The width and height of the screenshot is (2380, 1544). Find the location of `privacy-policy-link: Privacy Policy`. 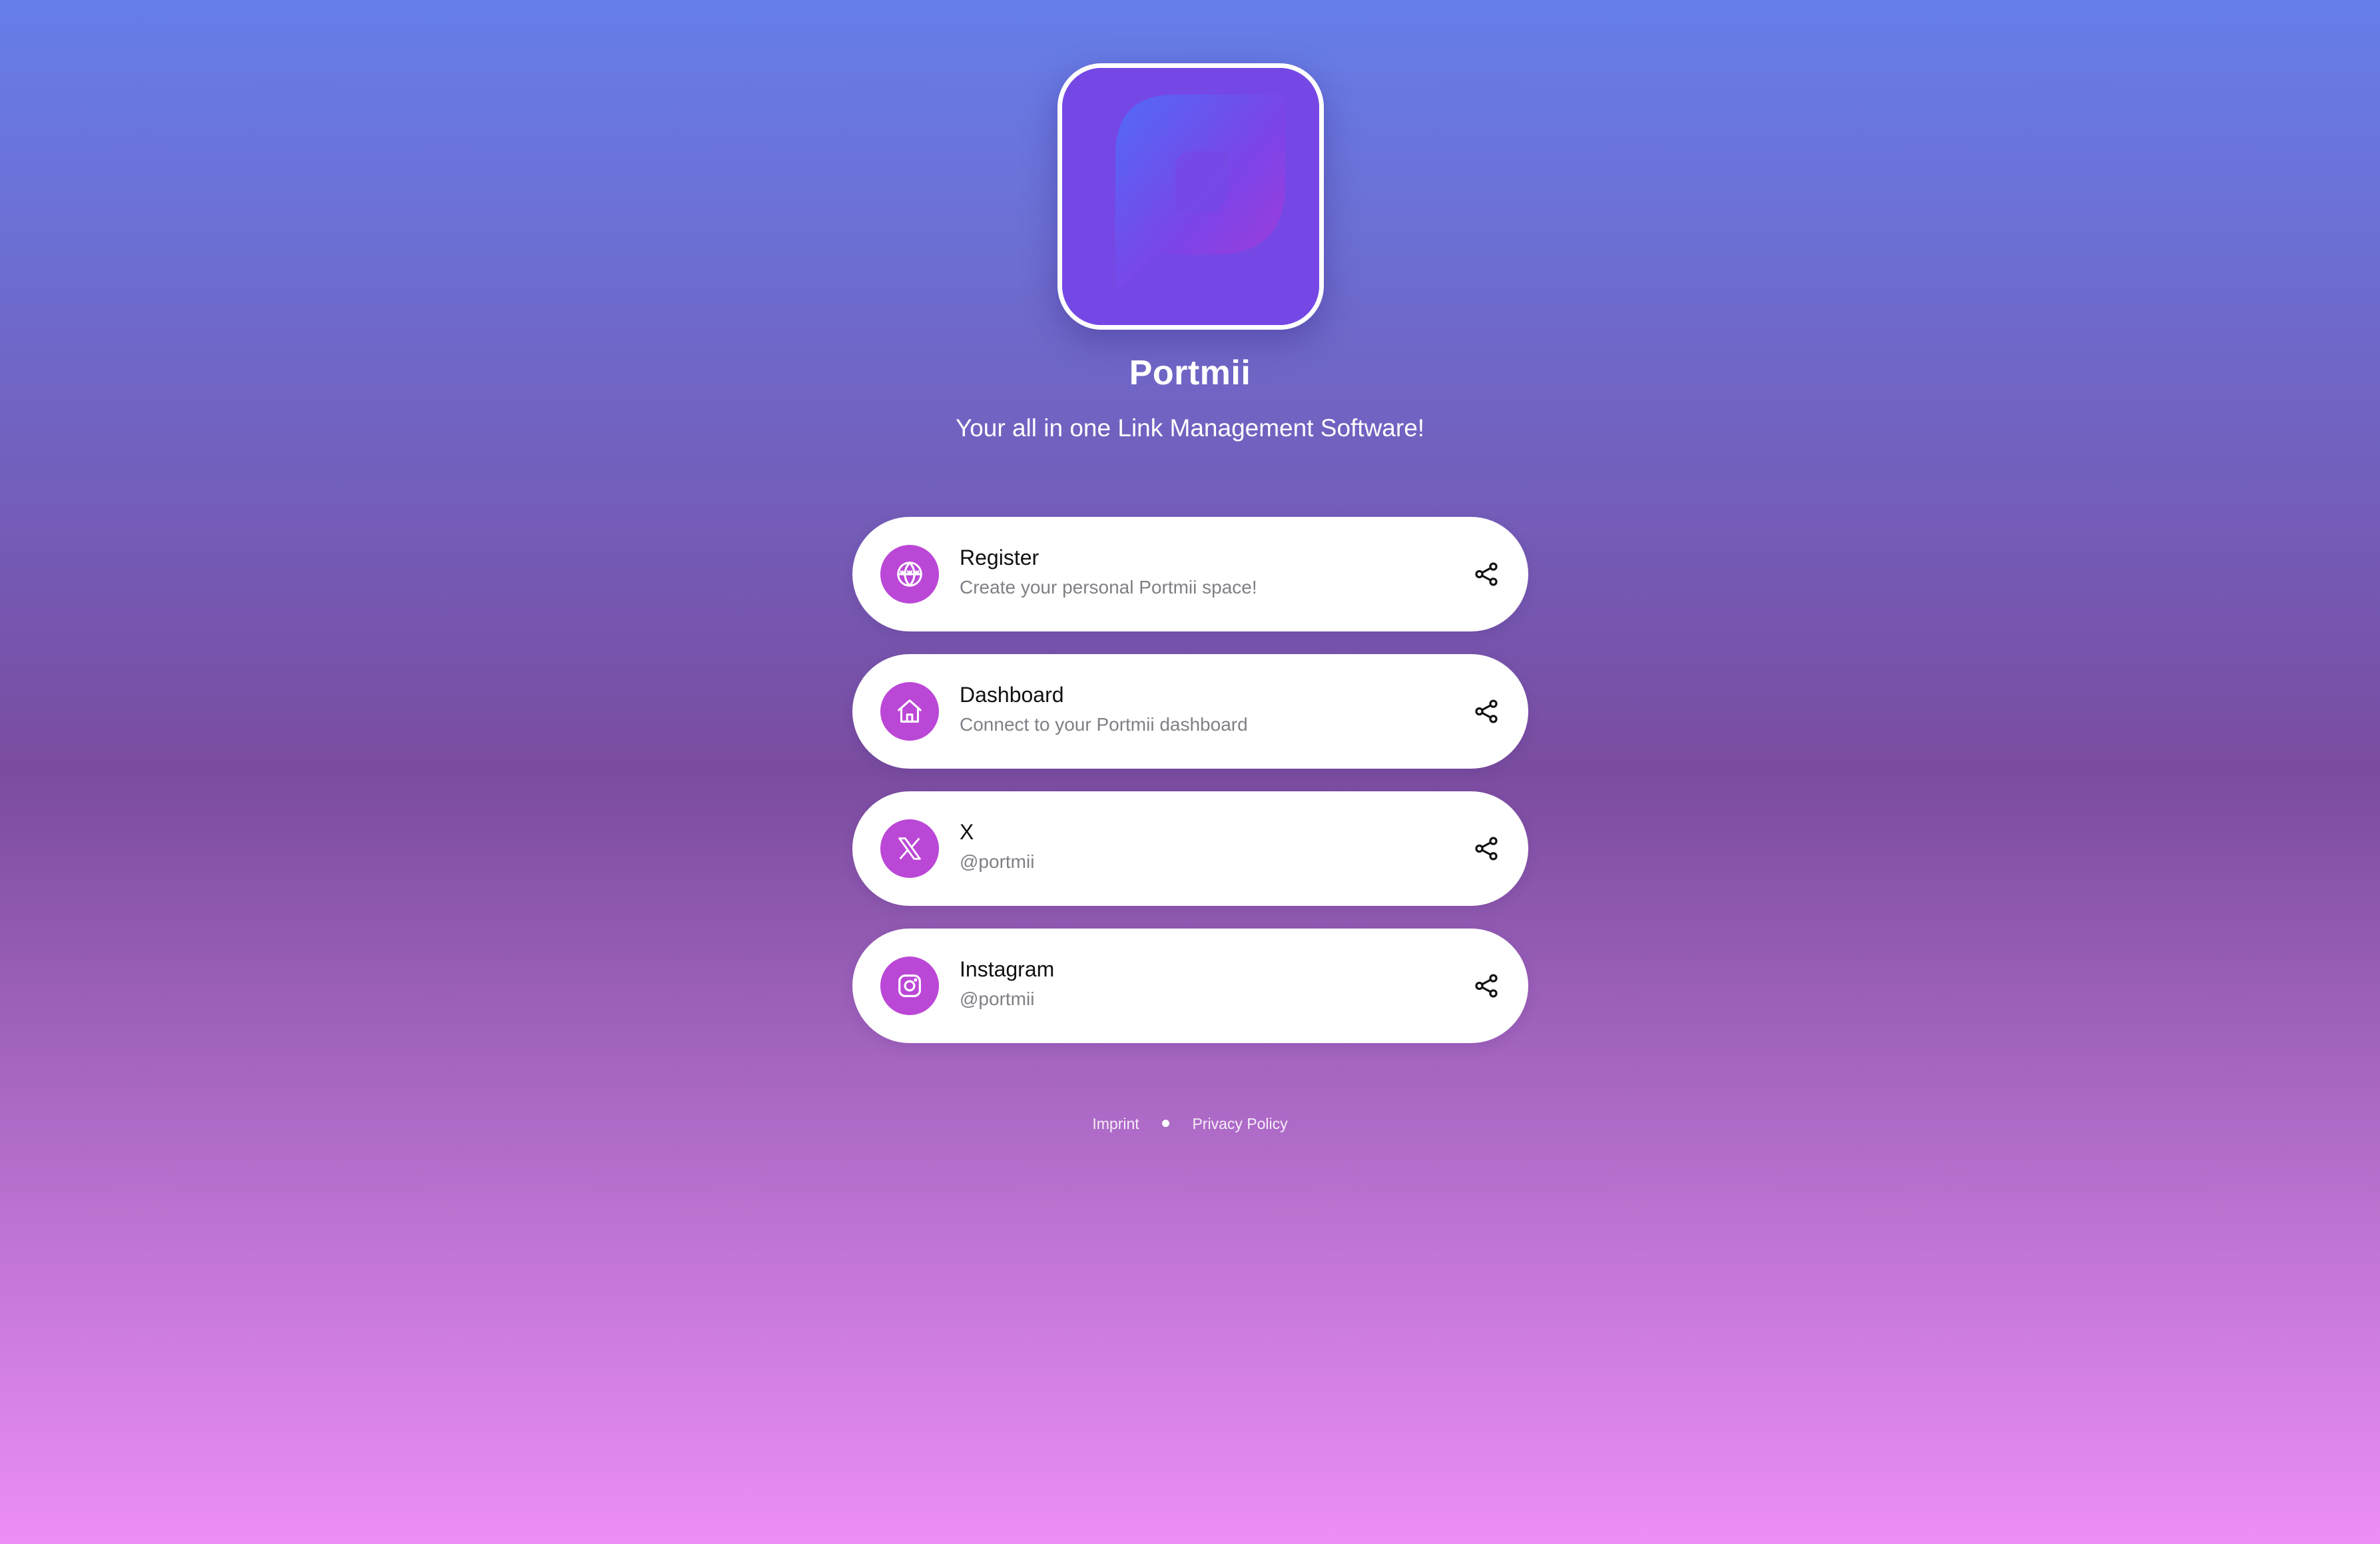

privacy-policy-link: Privacy Policy is located at coordinates (1240, 1123).